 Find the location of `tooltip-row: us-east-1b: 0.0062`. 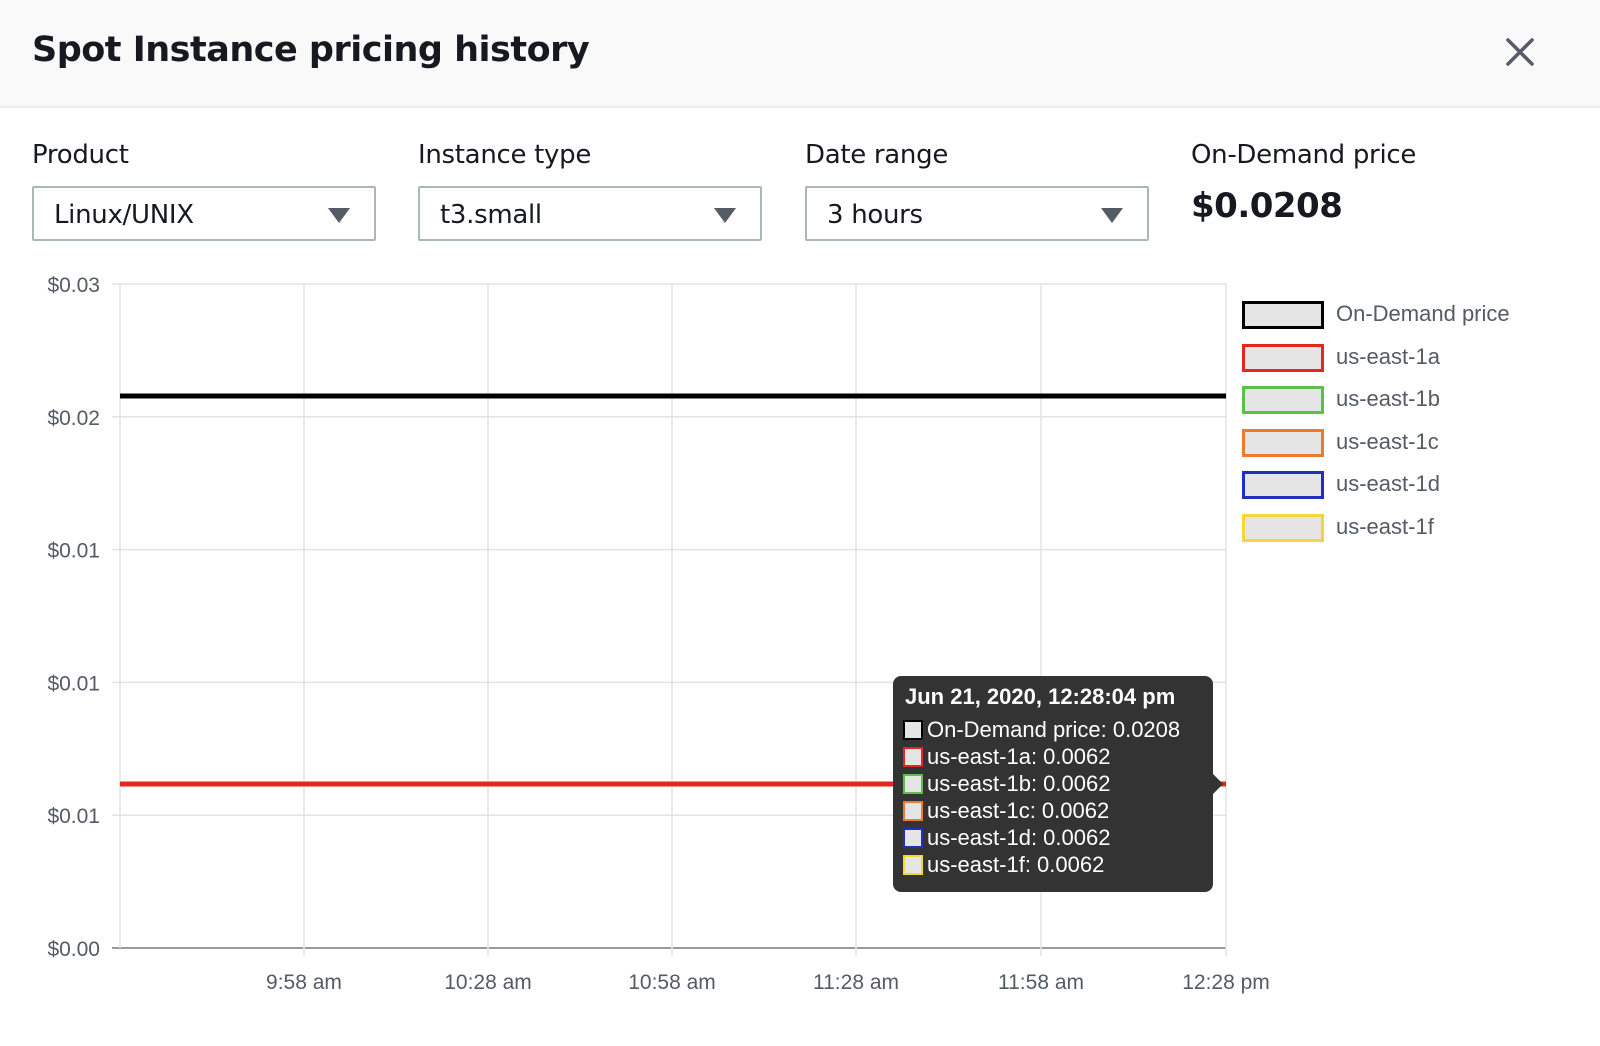

tooltip-row: us-east-1b: 0.0062 is located at coordinates (1053, 783).